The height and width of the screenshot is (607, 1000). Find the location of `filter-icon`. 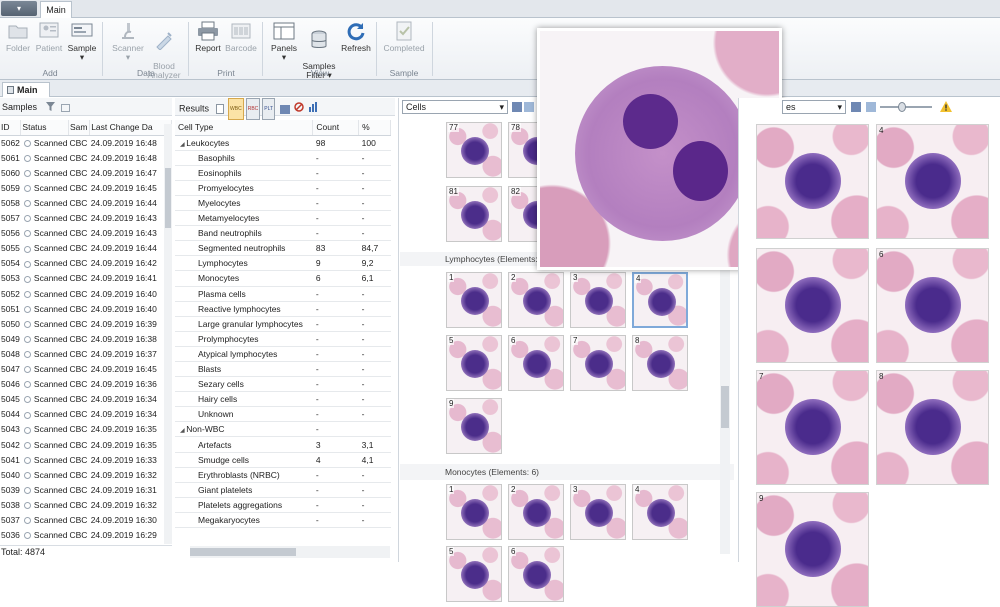

filter-icon is located at coordinates (50, 108).